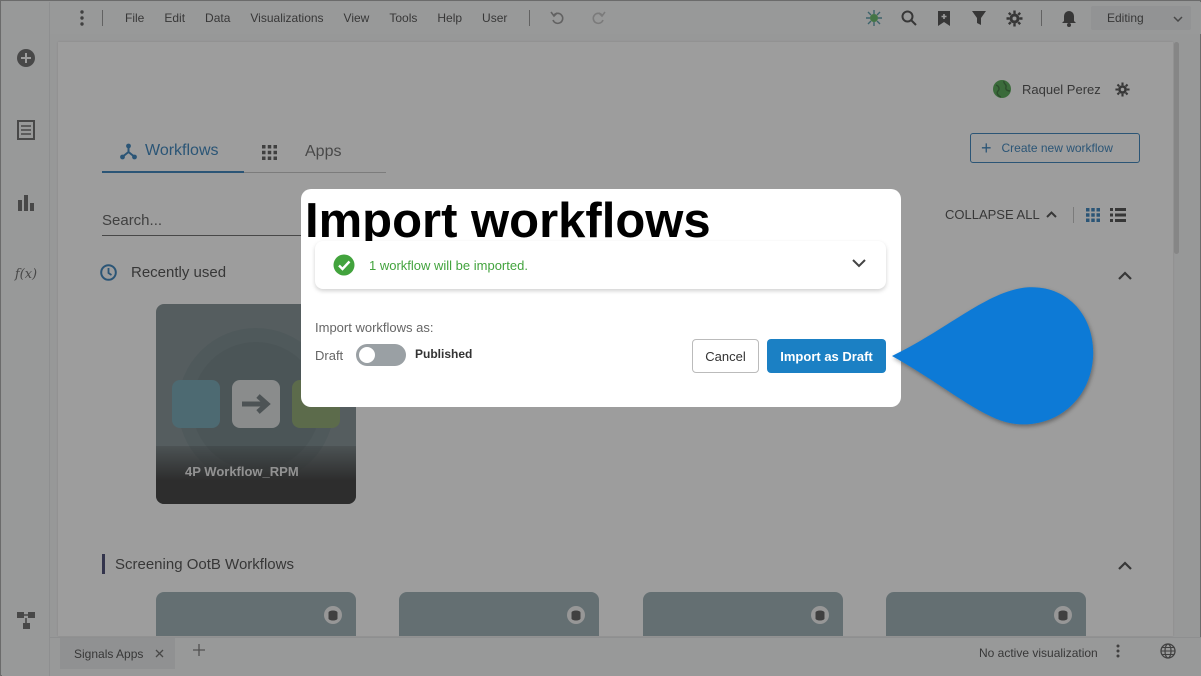  What do you see at coordinates (374, 327) in the screenshot?
I see `import-as-label: Import workflows as:` at bounding box center [374, 327].